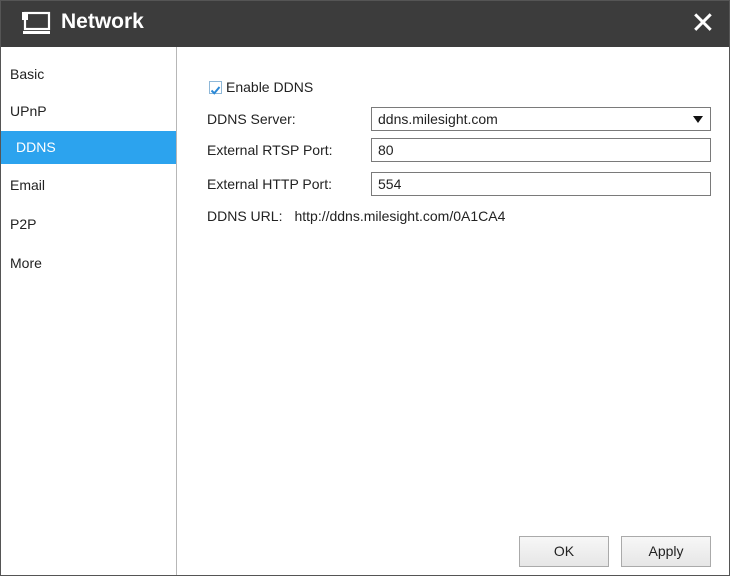 Image resolution: width=730 pixels, height=576 pixels. Describe the element at coordinates (251, 119) in the screenshot. I see `ddns-server-label: DDNS Server:` at that location.